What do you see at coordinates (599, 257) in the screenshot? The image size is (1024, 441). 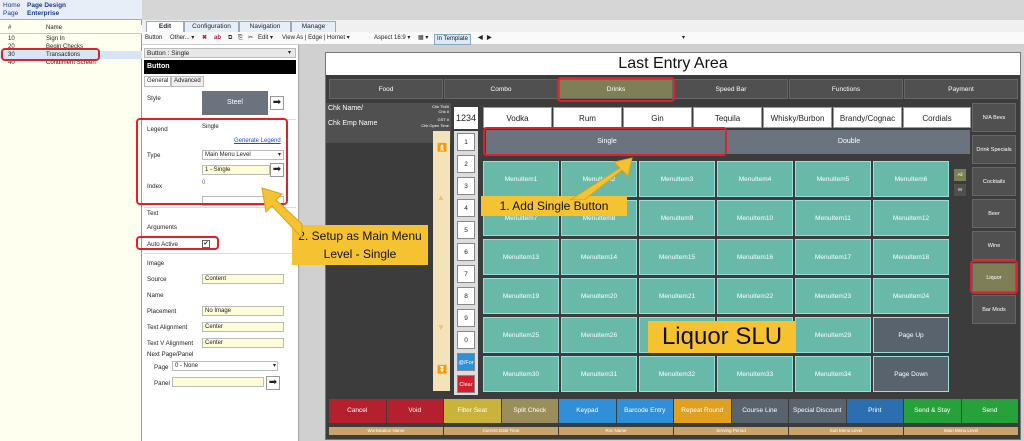 I see `menu-item: MenuItem14` at bounding box center [599, 257].